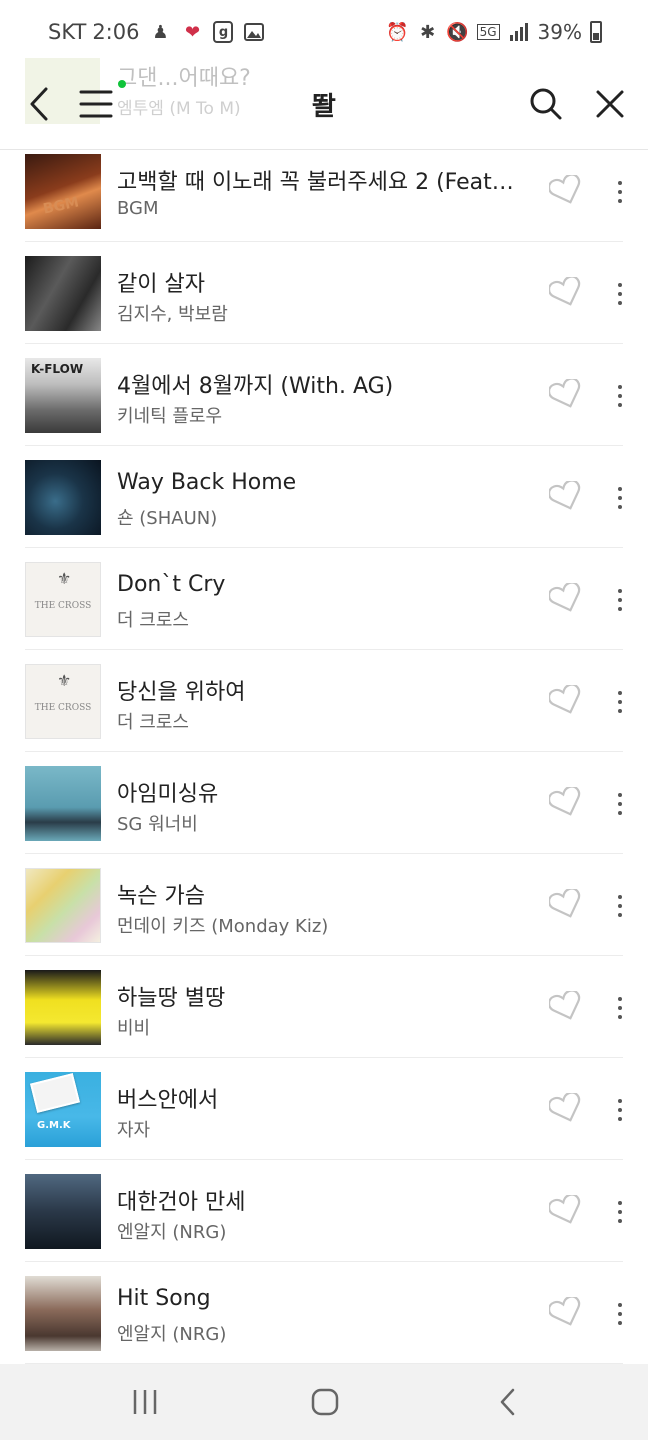  Describe the element at coordinates (324, 293) in the screenshot. I see `song-row: 같이 살자 김지수, 박보람` at that location.